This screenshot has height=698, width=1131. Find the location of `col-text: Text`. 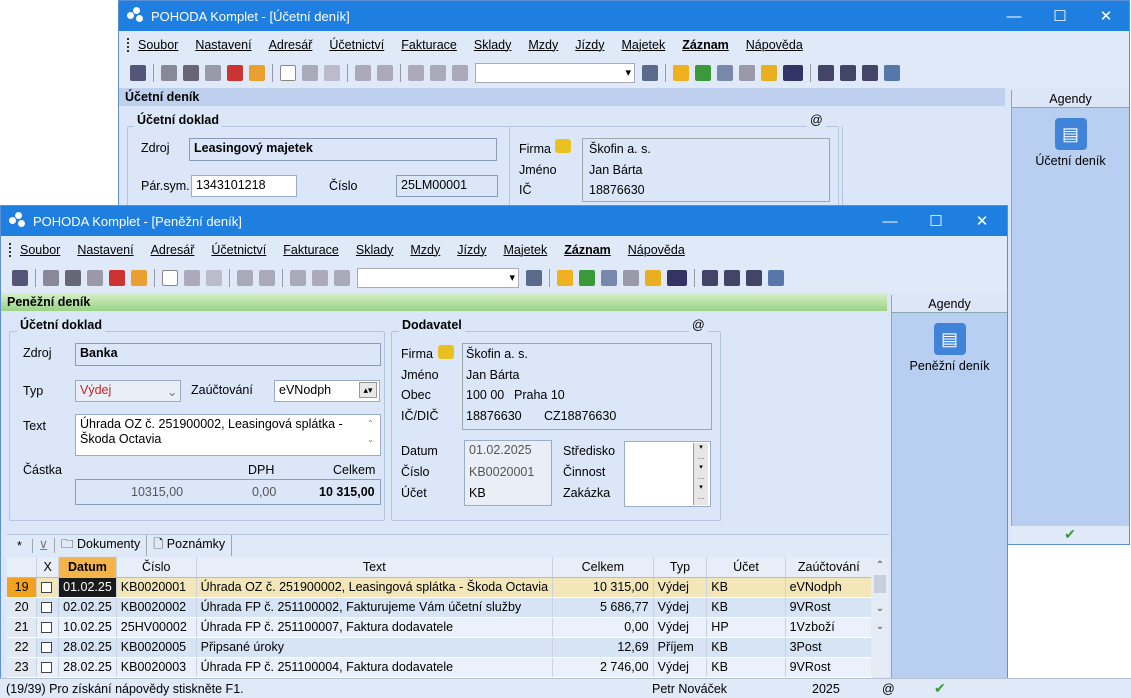

col-text: Text is located at coordinates (375, 567).